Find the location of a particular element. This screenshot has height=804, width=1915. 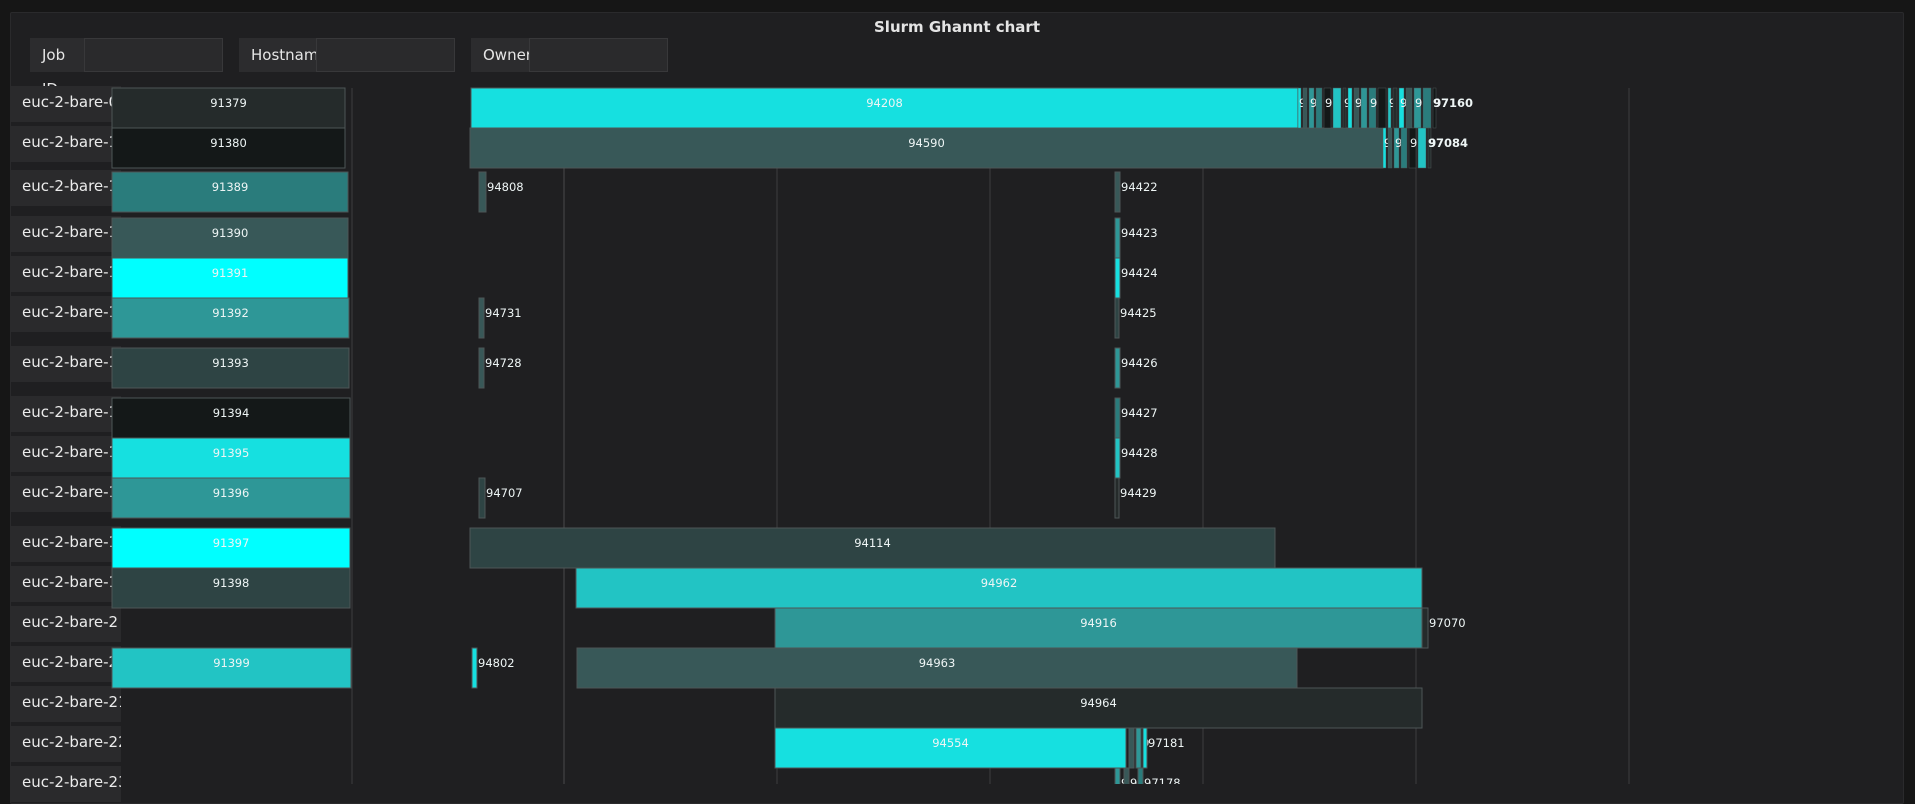

job-bar: 91380 is located at coordinates (228, 148).